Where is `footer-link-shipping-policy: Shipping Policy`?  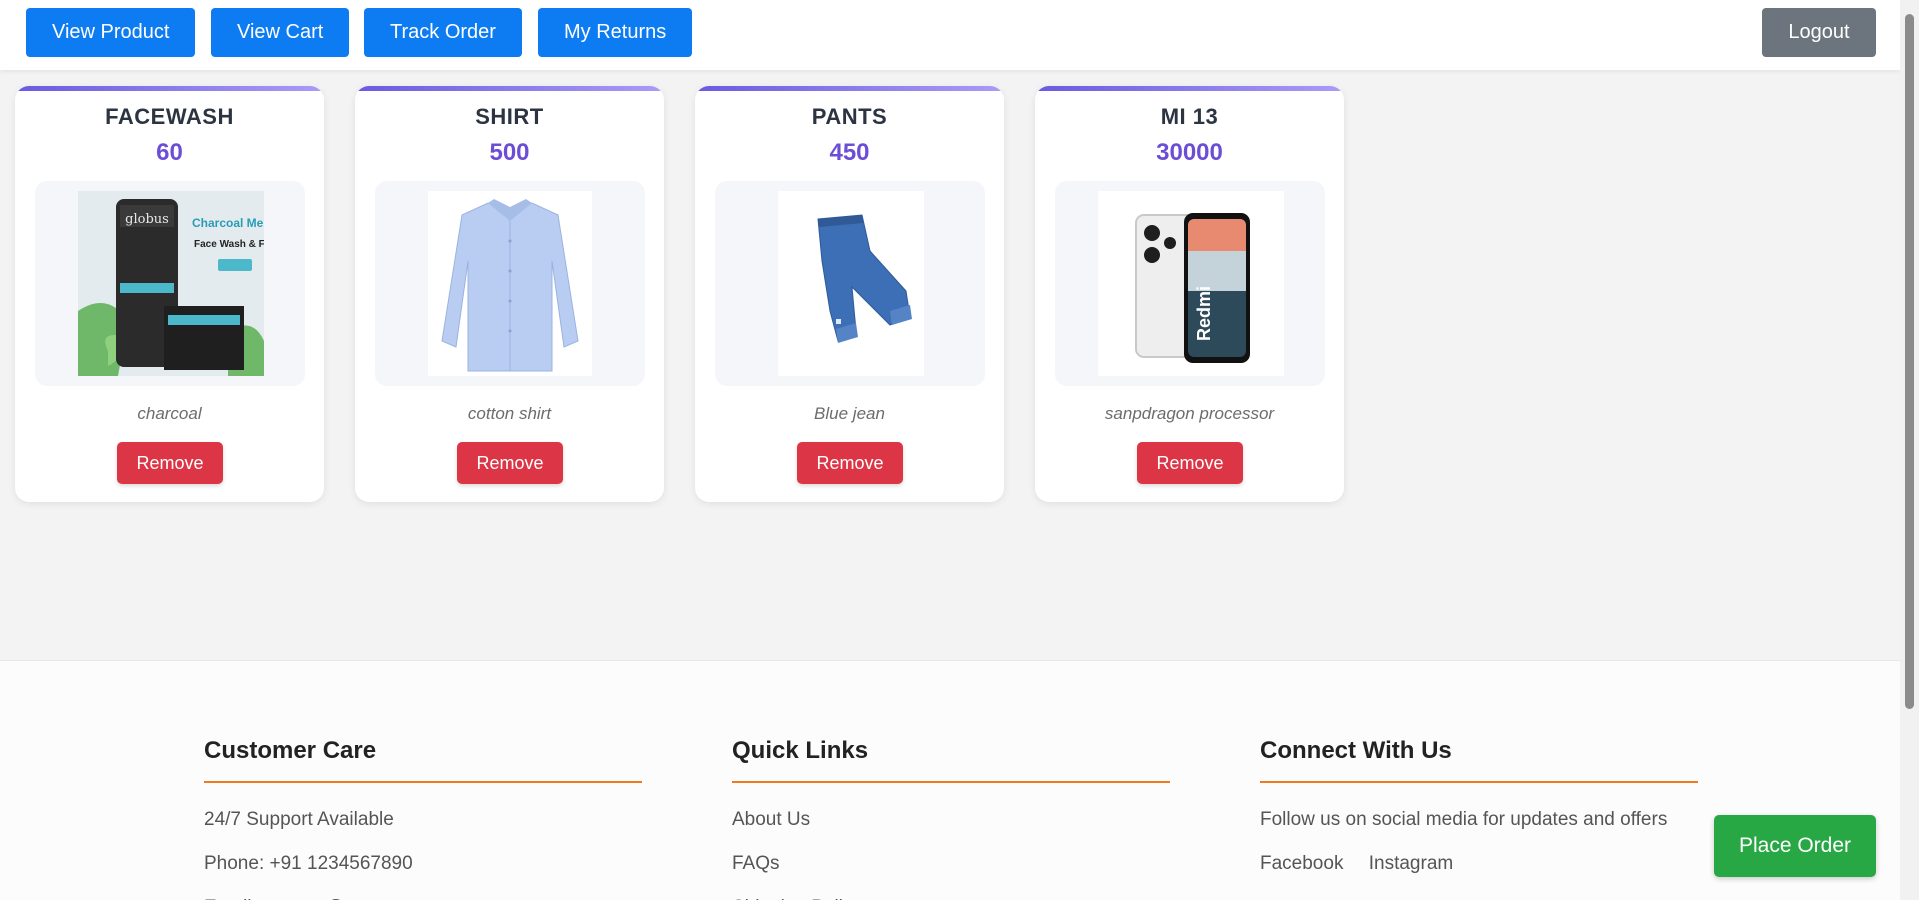
footer-link-shipping-policy: Shipping Policy is located at coordinates (951, 895).